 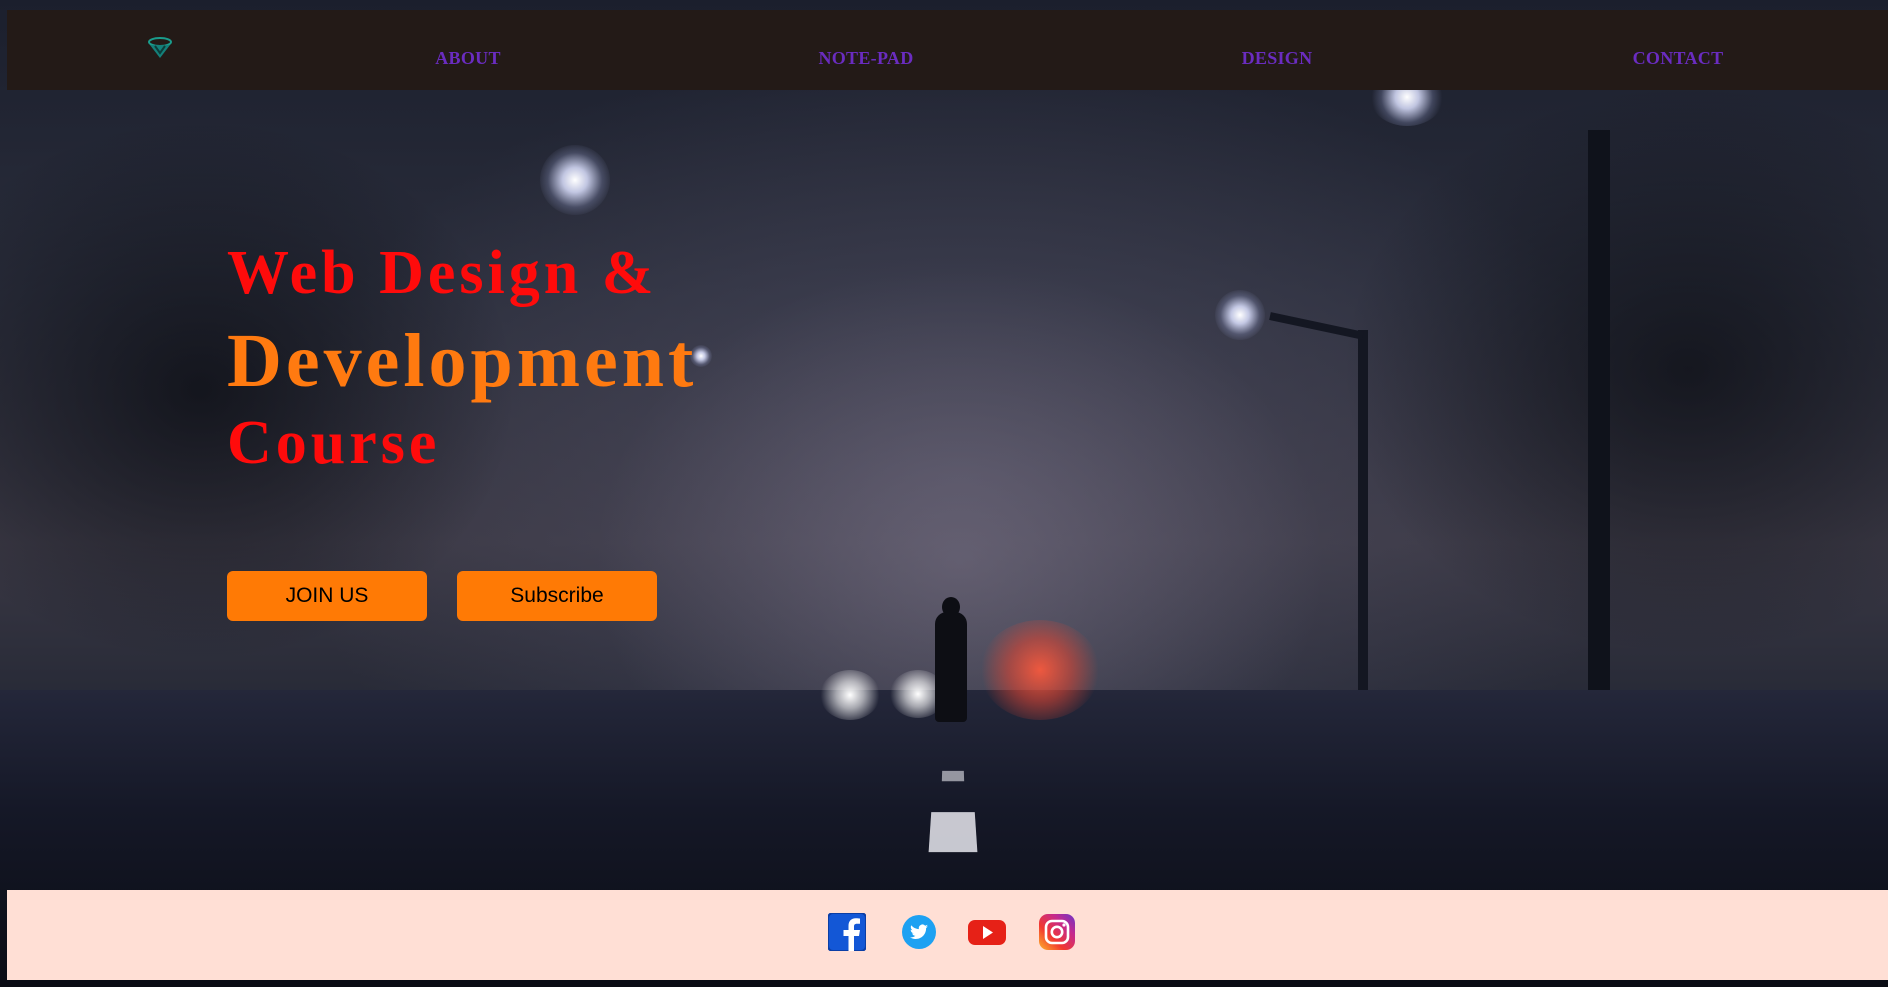 I want to click on hero-title-line-3: Course, so click(x=334, y=443).